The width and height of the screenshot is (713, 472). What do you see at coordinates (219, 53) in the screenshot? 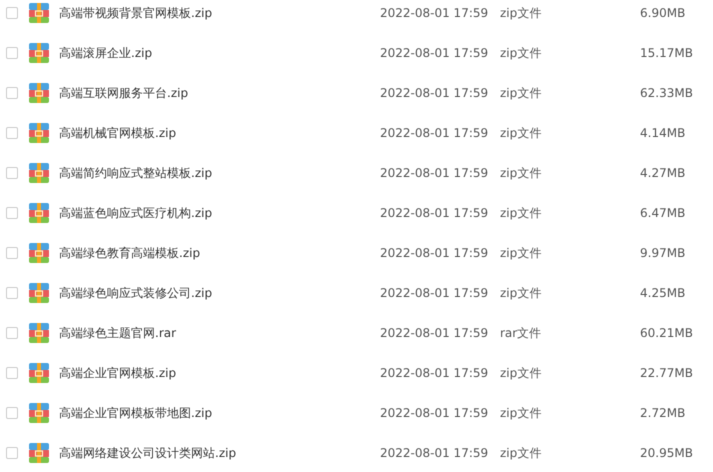
I see `file-name: 高端滚屏企业.zip` at bounding box center [219, 53].